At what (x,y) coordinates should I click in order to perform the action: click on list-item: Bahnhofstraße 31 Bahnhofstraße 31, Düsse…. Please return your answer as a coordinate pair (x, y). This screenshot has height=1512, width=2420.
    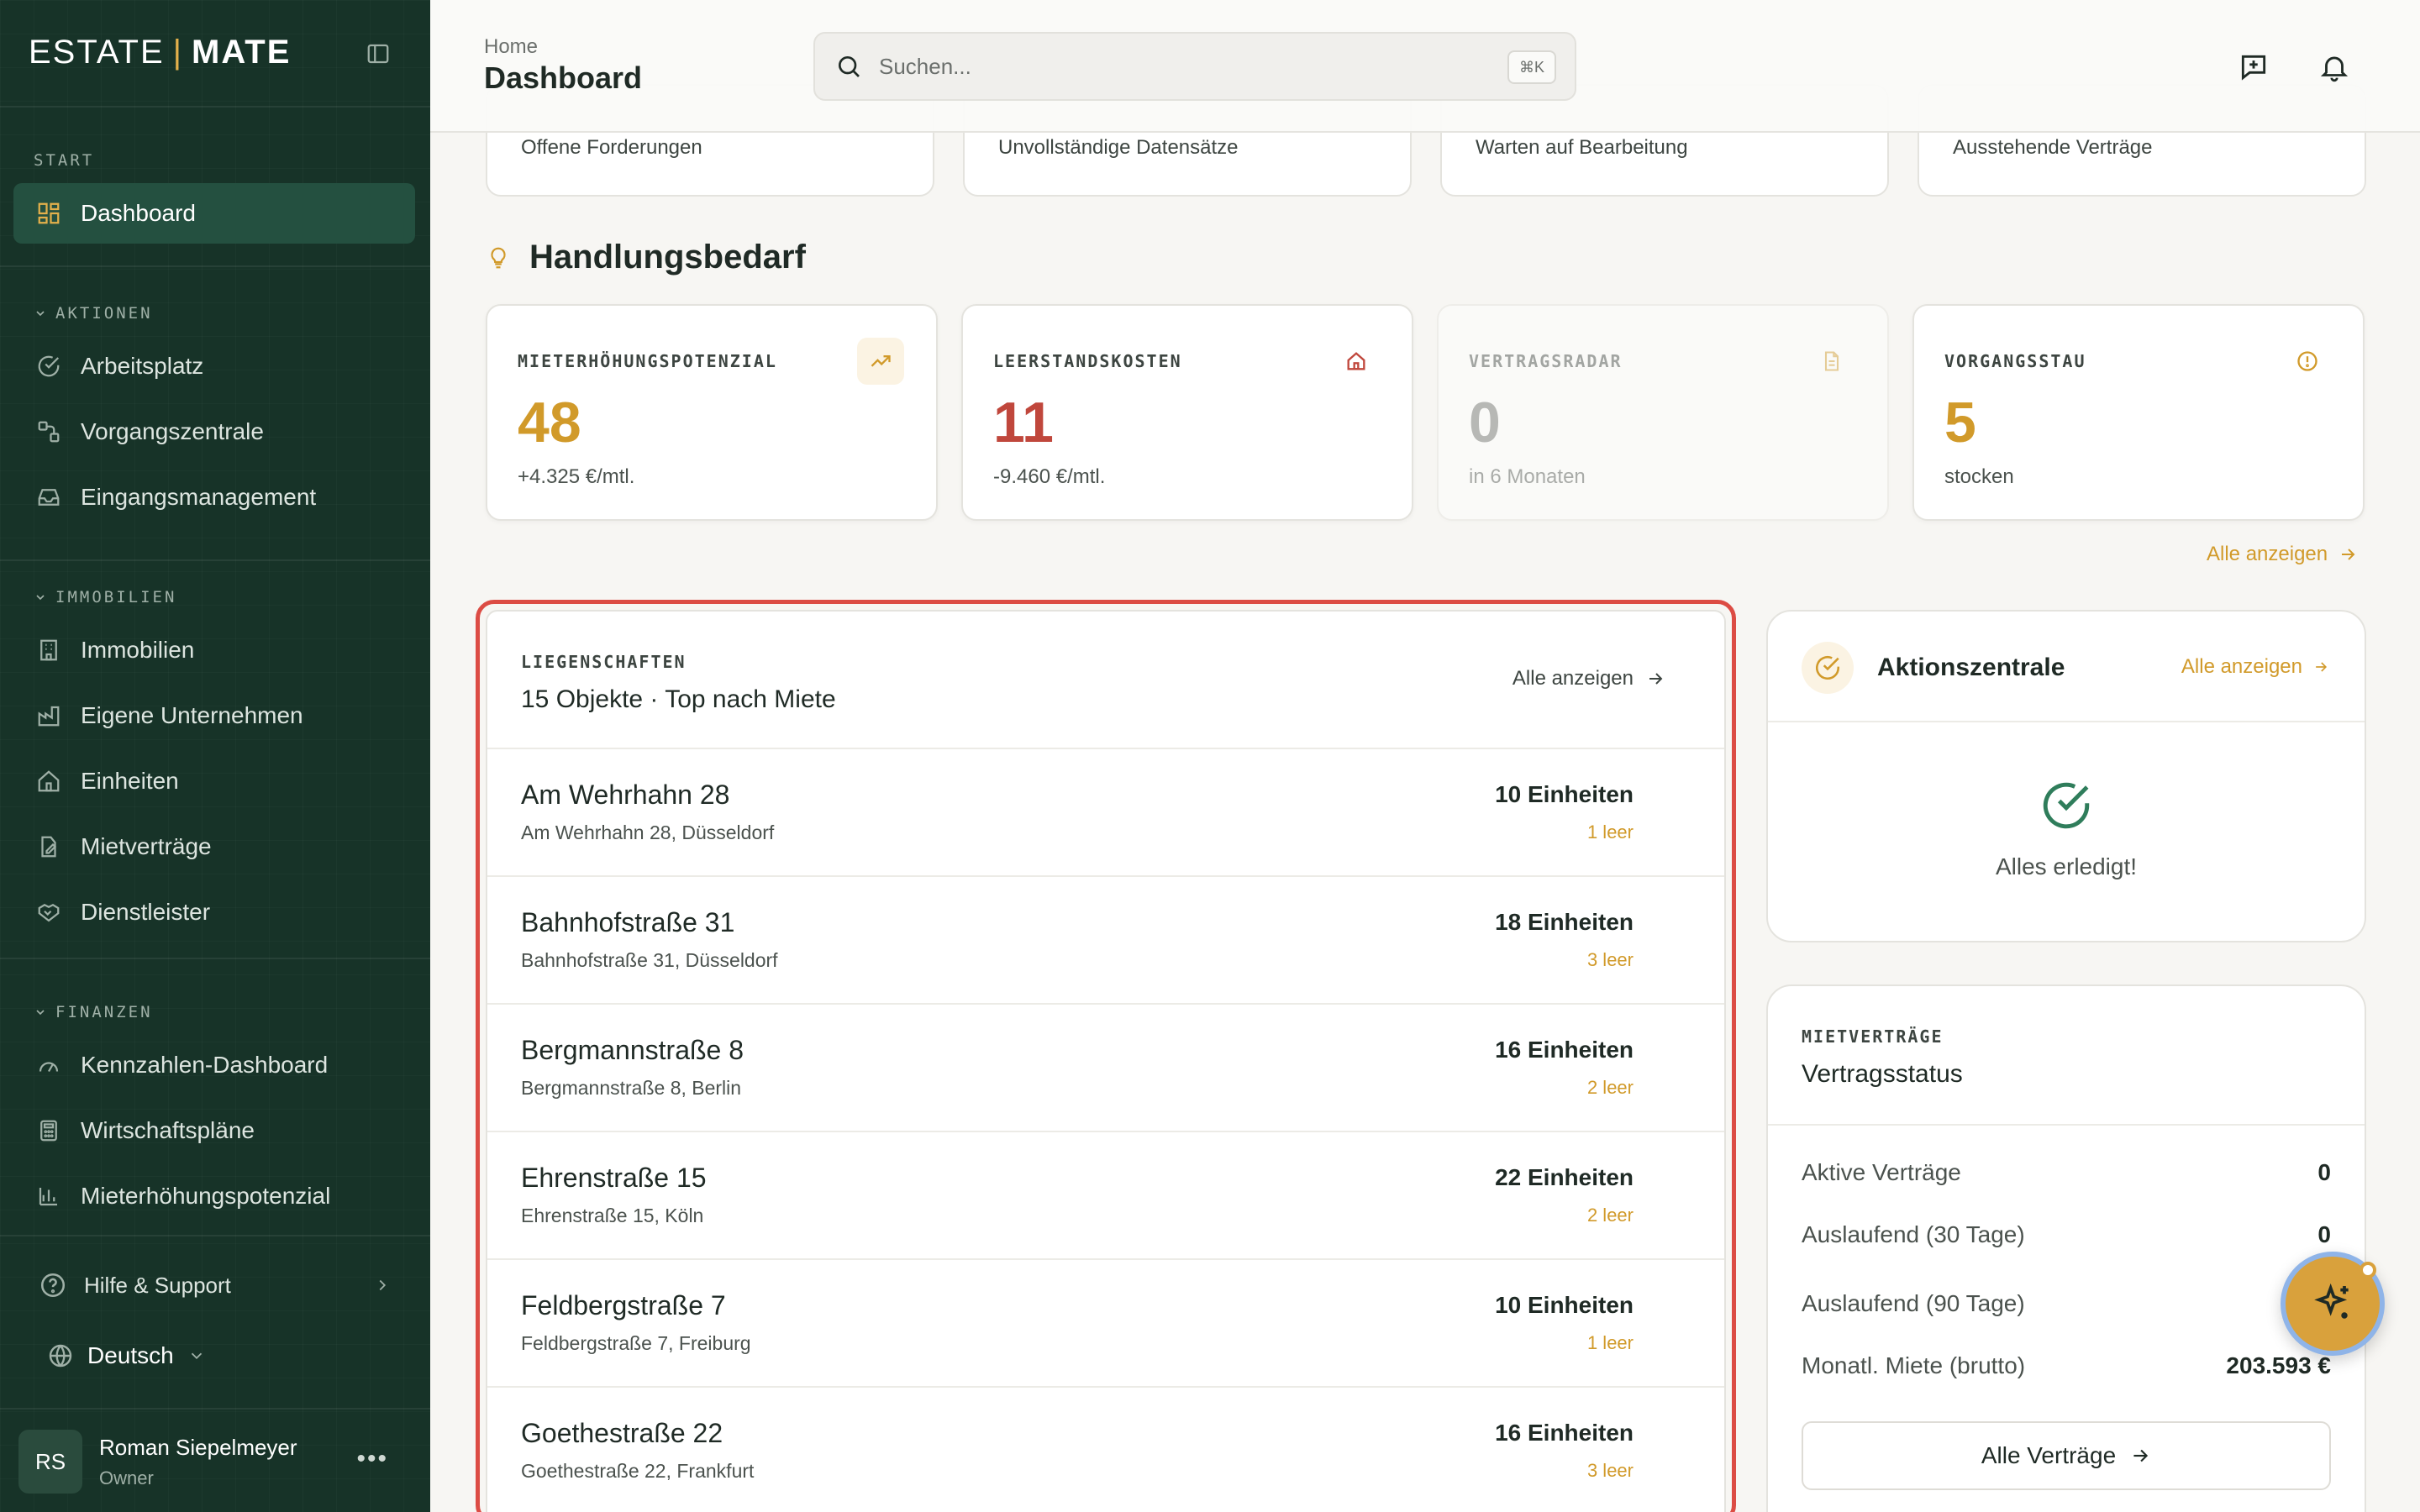
    Looking at the image, I should click on (1105, 941).